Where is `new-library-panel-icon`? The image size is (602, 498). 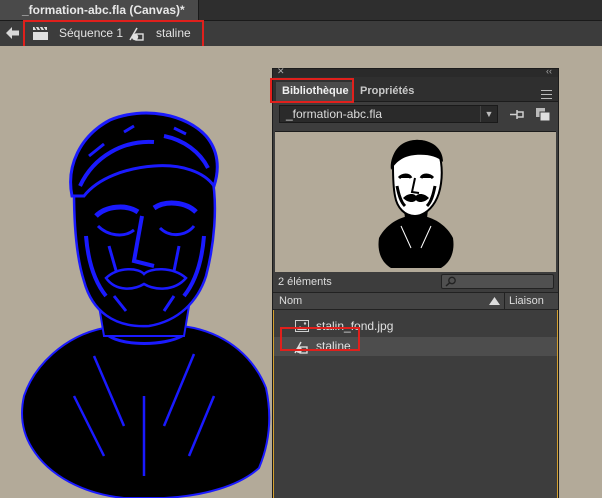 new-library-panel-icon is located at coordinates (543, 114).